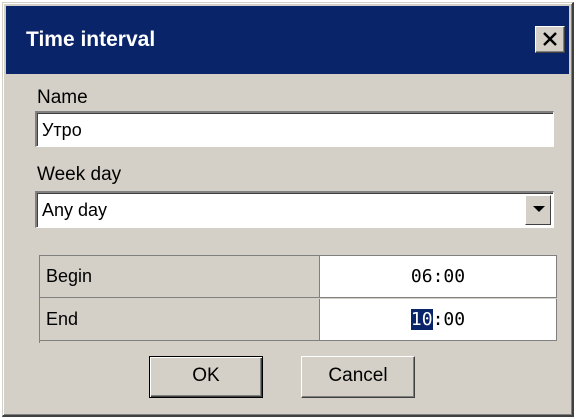  I want to click on week-day-label: Week day, so click(79, 174).